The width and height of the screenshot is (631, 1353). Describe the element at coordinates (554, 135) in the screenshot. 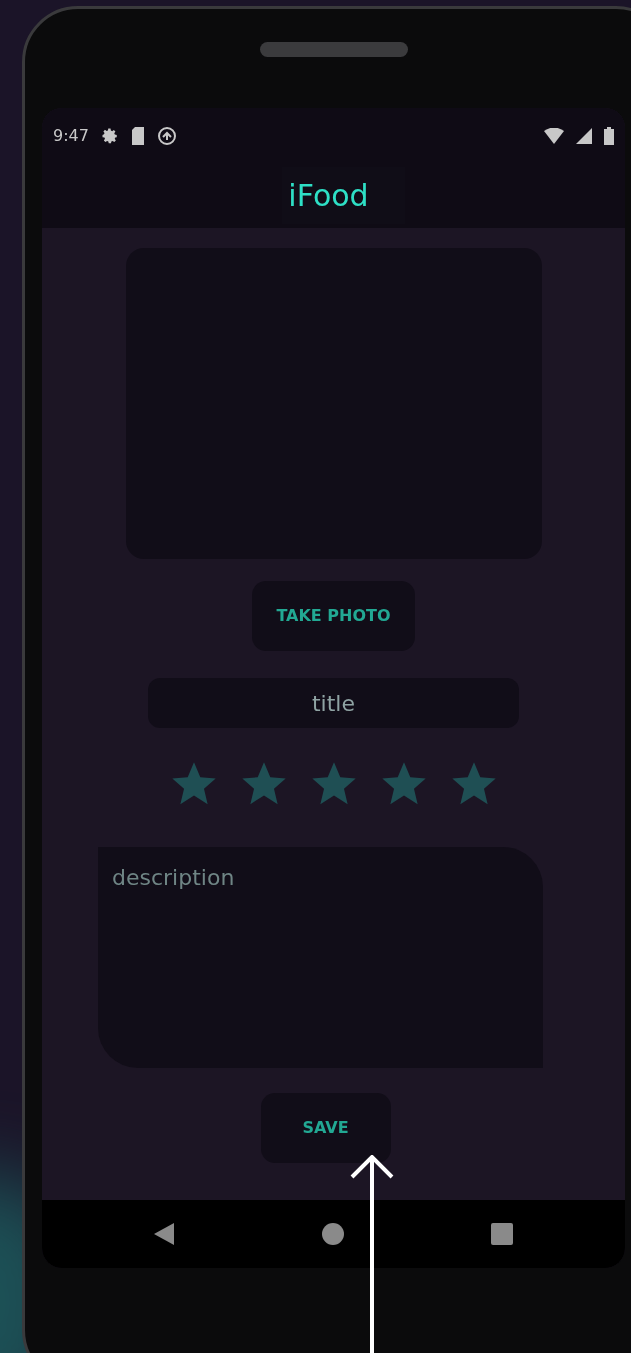

I see `wifi-icon` at that location.